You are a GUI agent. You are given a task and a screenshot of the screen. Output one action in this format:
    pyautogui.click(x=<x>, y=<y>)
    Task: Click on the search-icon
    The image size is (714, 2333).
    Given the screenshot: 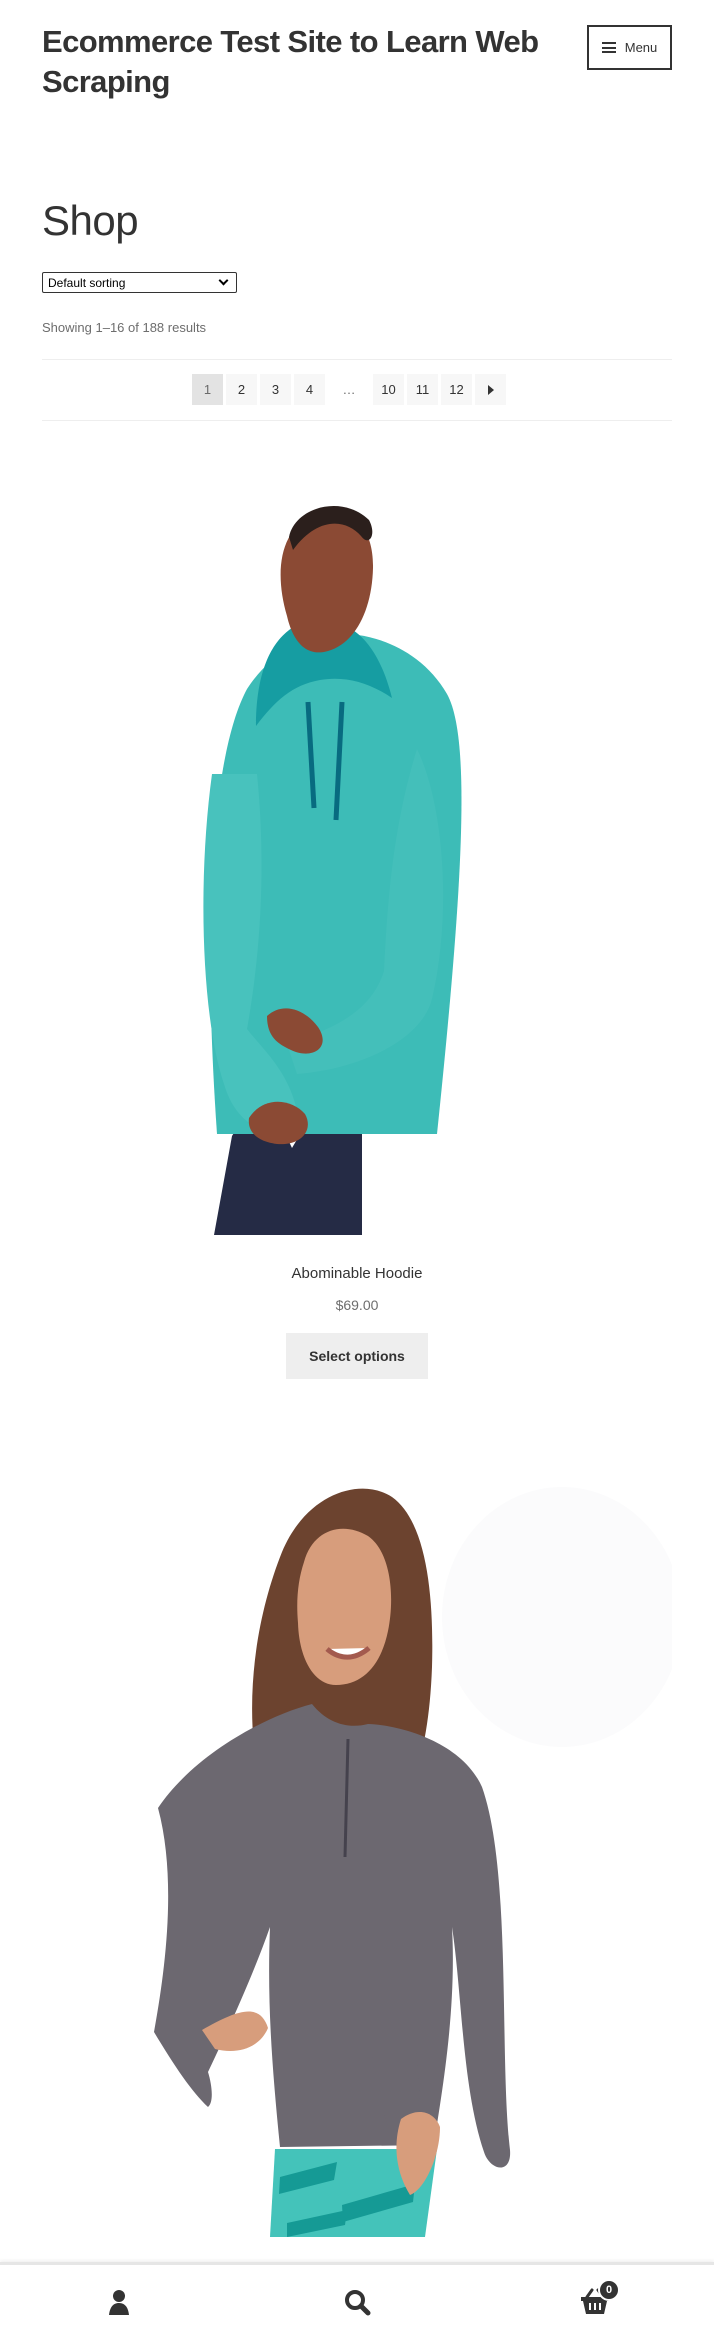 What is the action you would take?
    pyautogui.click(x=358, y=2303)
    